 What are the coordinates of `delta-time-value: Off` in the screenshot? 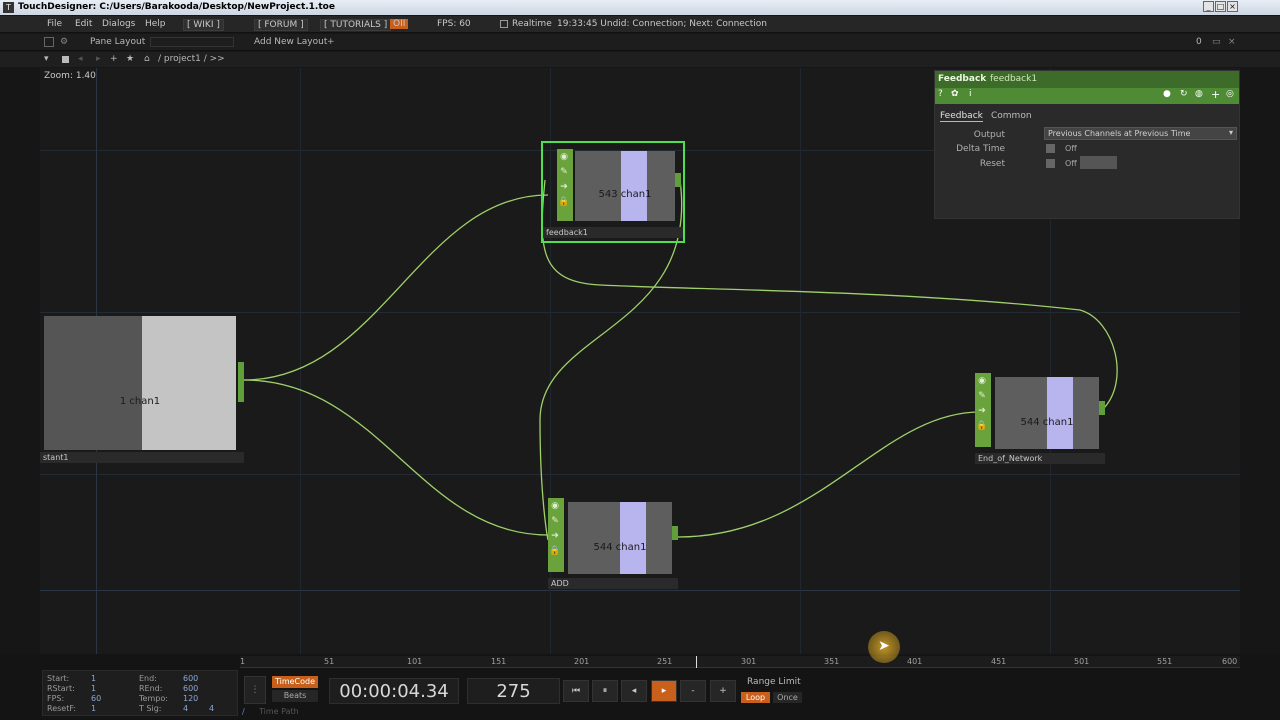 It's located at (1071, 148).